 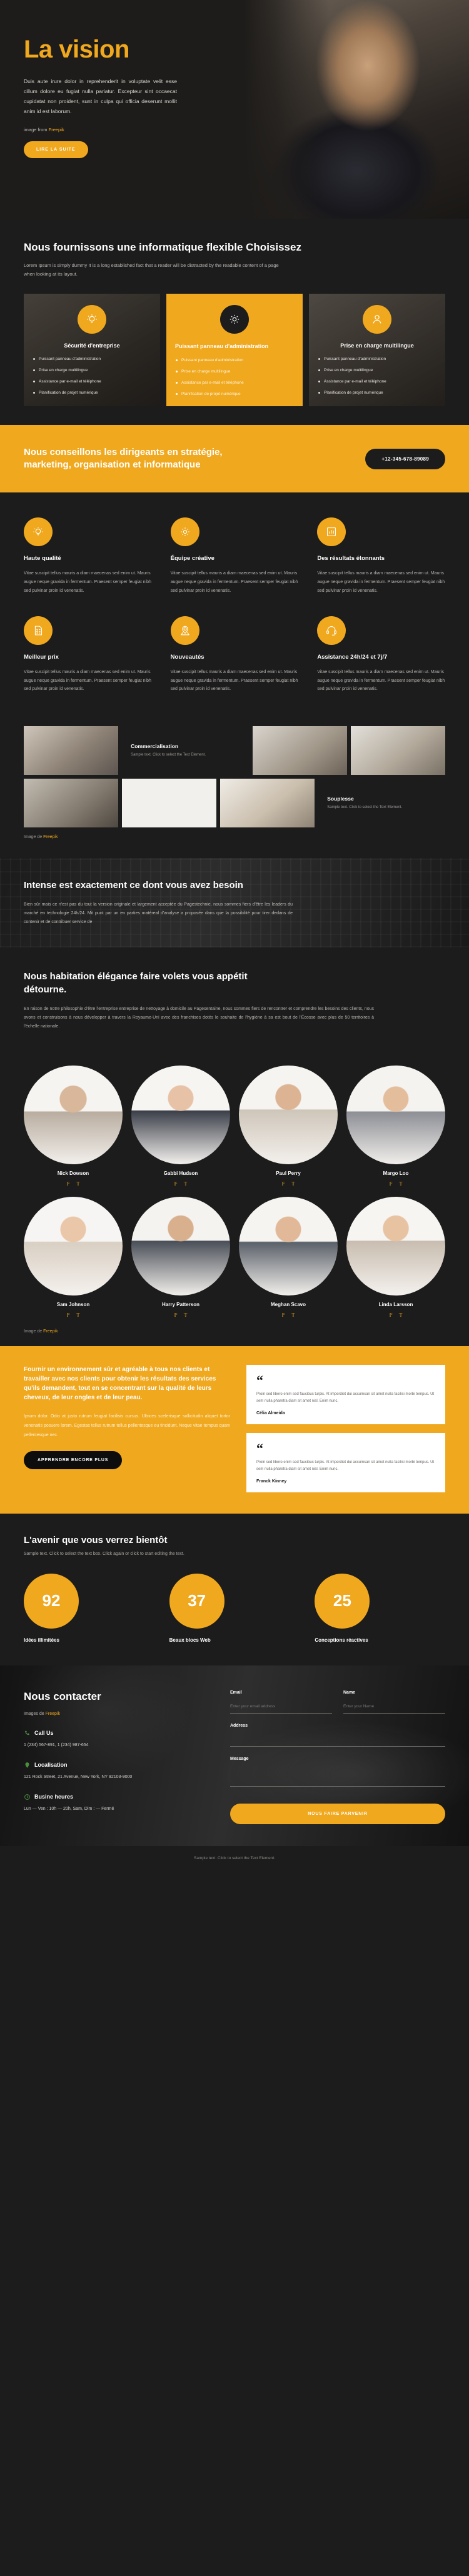 What do you see at coordinates (35, 1713) in the screenshot?
I see `credit-prefix: Images de` at bounding box center [35, 1713].